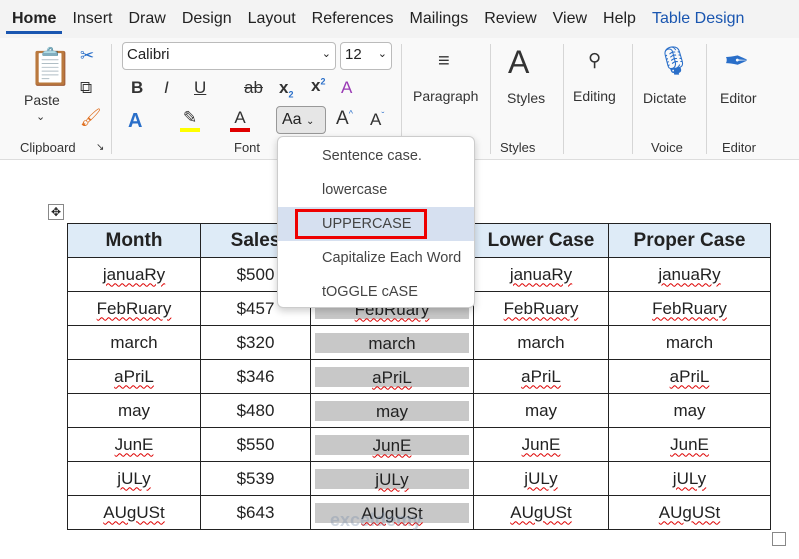 This screenshot has width=799, height=559. What do you see at coordinates (439, 19) in the screenshot?
I see `tab-mailings: Mailings` at bounding box center [439, 19].